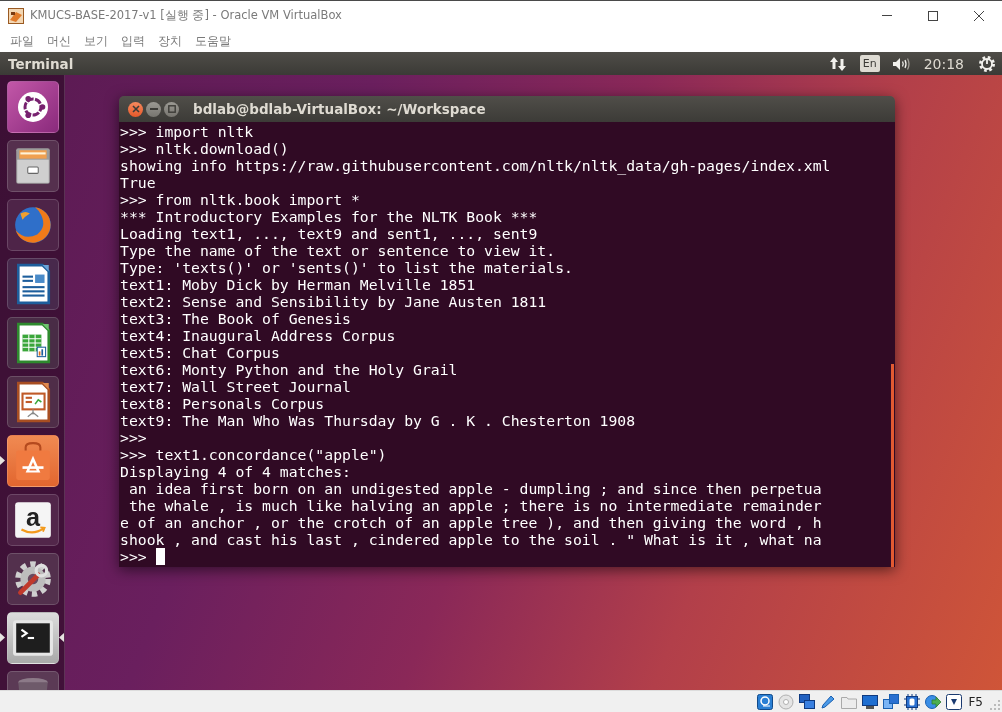  What do you see at coordinates (378, 420) in the screenshot?
I see `terminal-line: text9: The Man Who Was Thursday by G . K . Chesterton 1908` at bounding box center [378, 420].